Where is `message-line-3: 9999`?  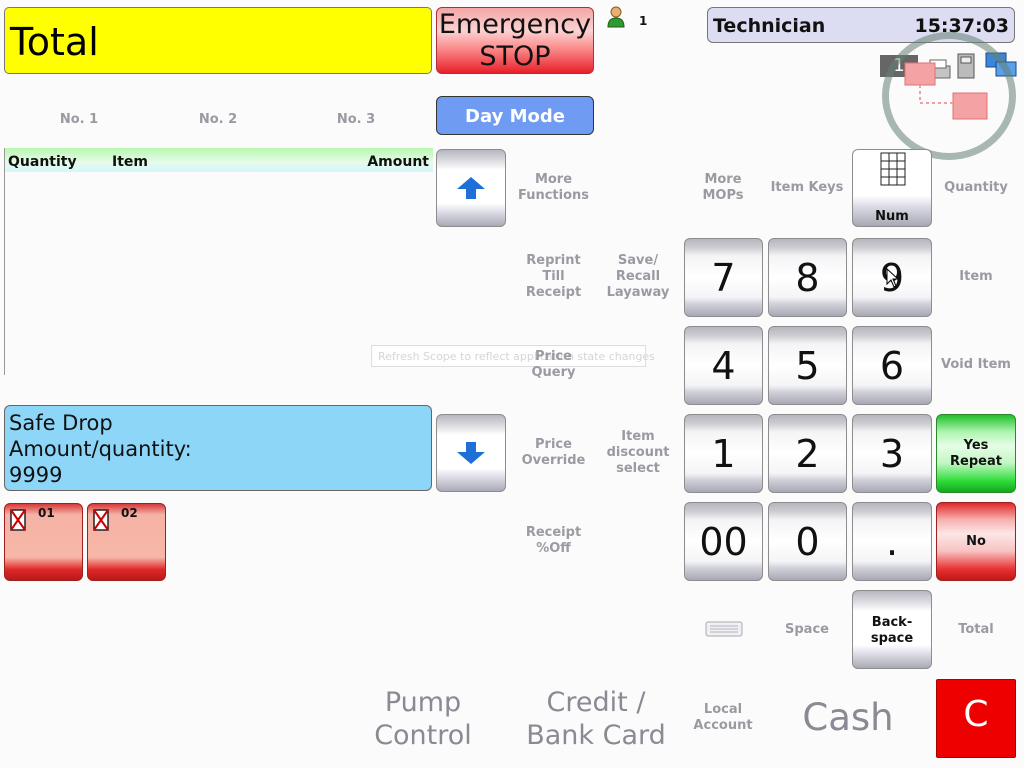
message-line-3: 9999 is located at coordinates (36, 475).